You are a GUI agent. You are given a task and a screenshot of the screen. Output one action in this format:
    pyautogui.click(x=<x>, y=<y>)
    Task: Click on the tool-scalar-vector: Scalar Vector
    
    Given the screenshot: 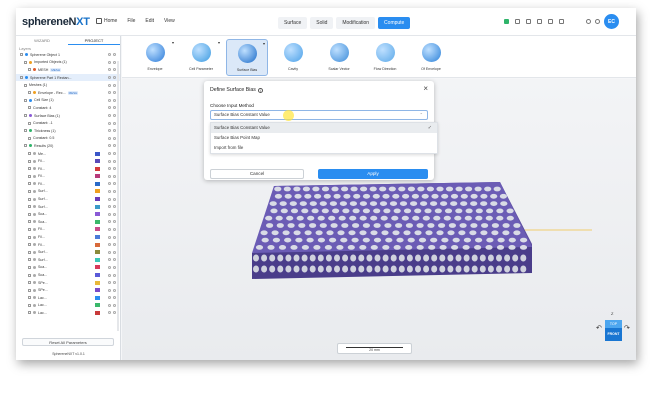 What is the action you would take?
    pyautogui.click(x=339, y=57)
    